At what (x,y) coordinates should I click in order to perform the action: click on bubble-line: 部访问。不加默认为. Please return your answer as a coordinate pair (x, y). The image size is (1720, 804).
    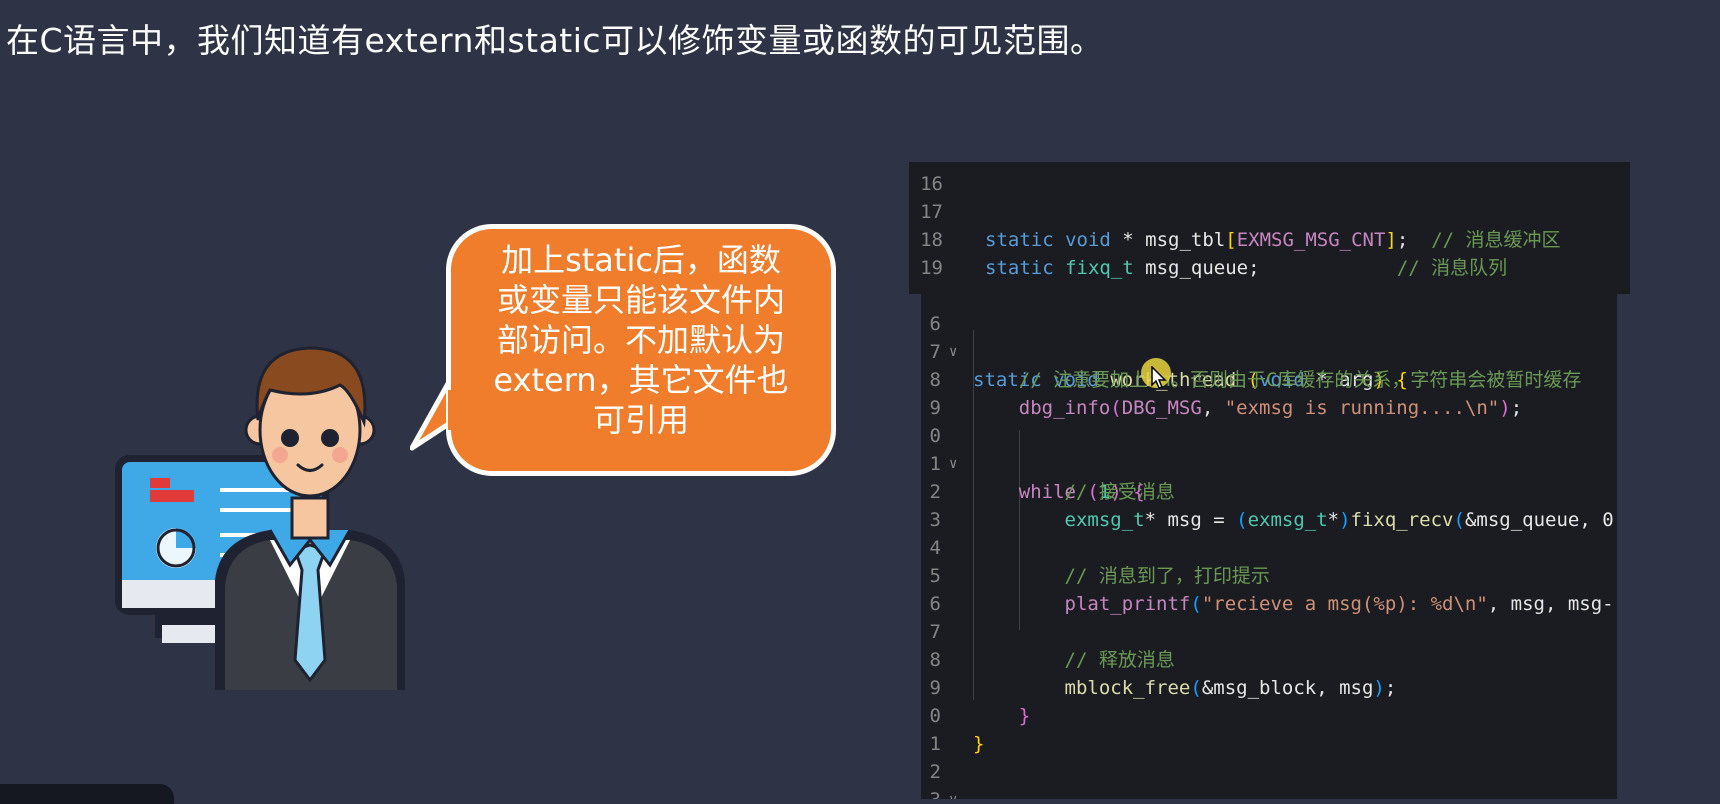
    Looking at the image, I should click on (640, 340).